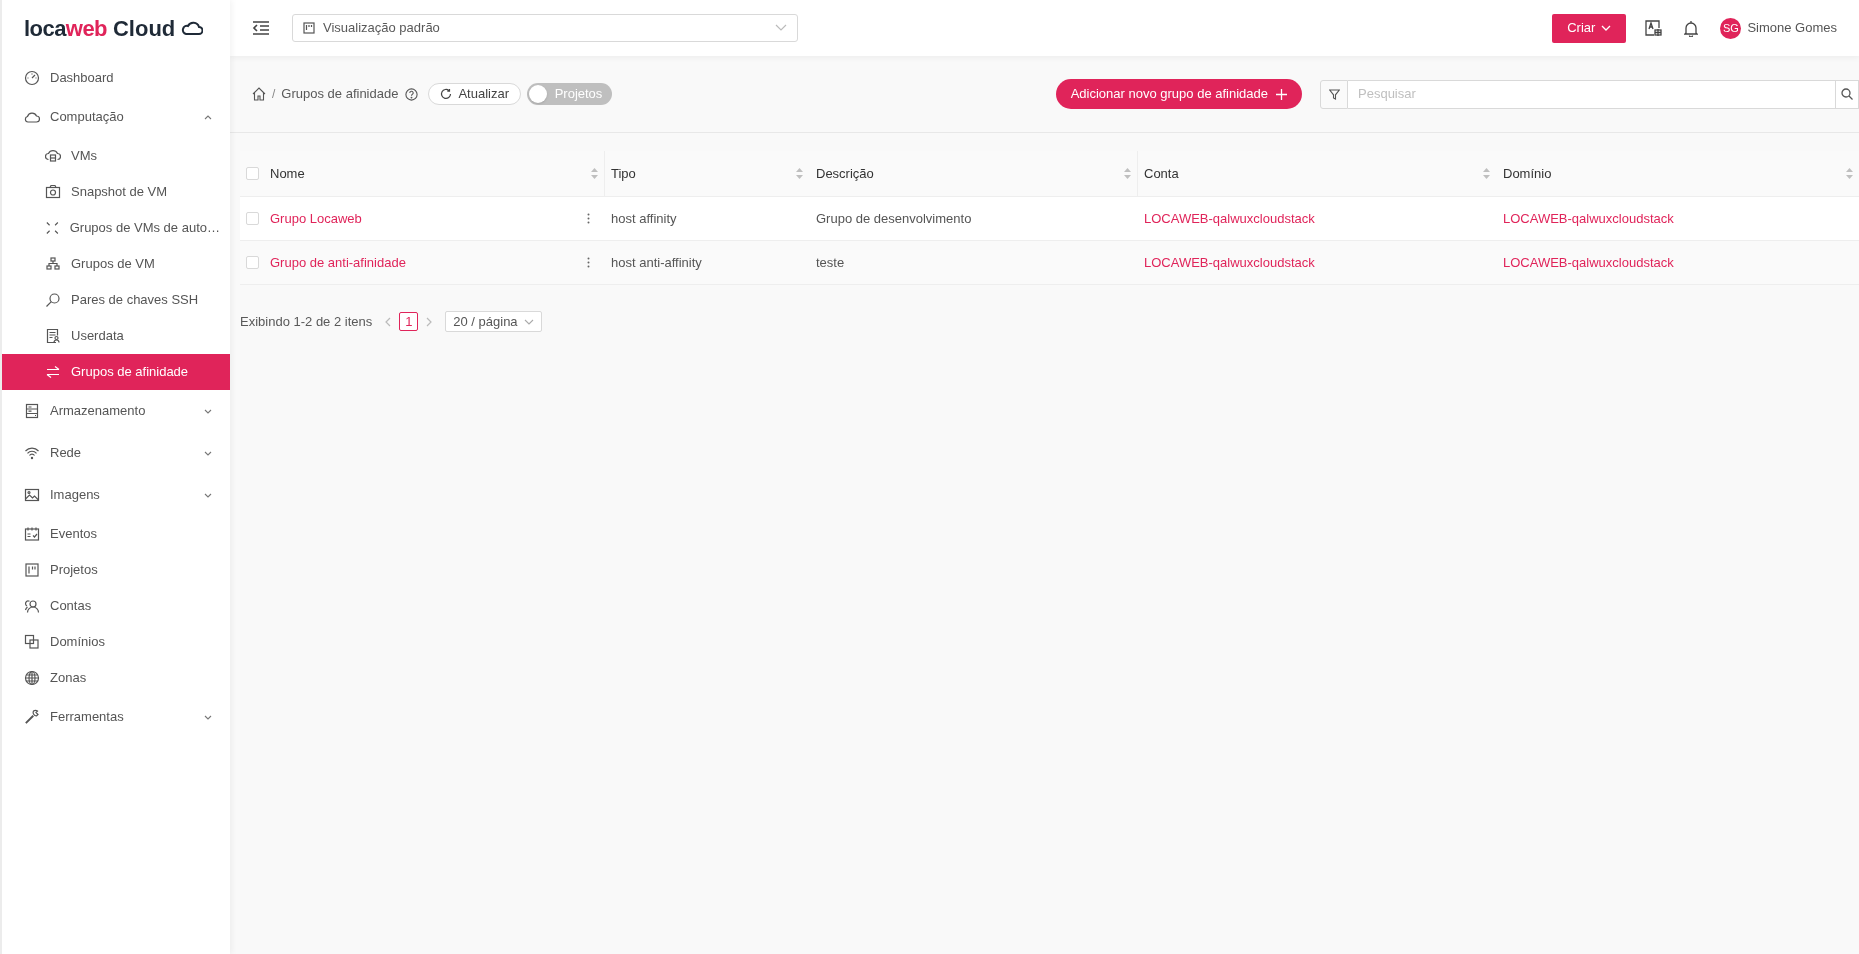 The height and width of the screenshot is (954, 1859). Describe the element at coordinates (116, 606) in the screenshot. I see `sidebar-item: Contas` at that location.